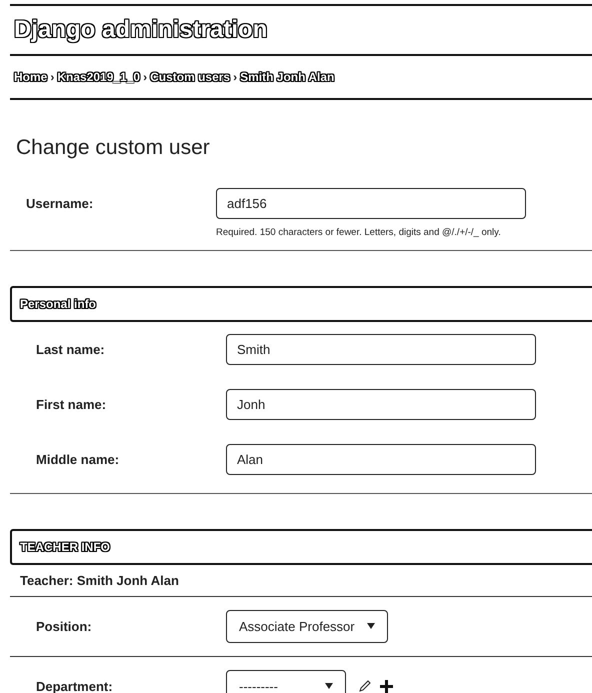  What do you see at coordinates (65, 547) in the screenshot?
I see `section-title: TEACHER INFO` at bounding box center [65, 547].